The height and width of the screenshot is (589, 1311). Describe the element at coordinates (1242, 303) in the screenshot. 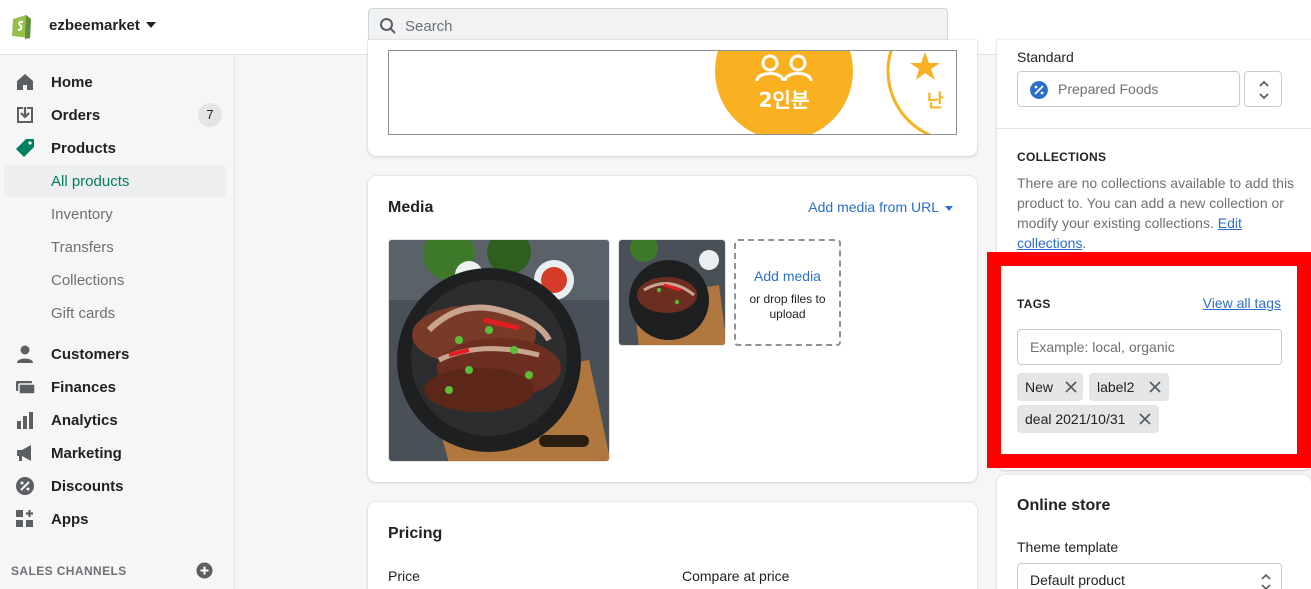

I see `view-all-tags-link: View all tags` at that location.